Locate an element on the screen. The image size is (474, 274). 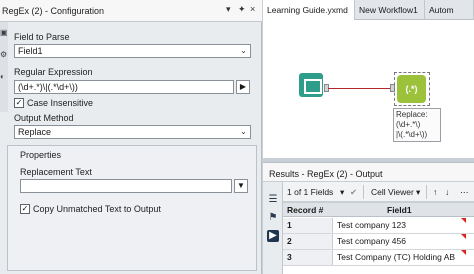
field-to-parse-value: Field1 is located at coordinates (30, 51).